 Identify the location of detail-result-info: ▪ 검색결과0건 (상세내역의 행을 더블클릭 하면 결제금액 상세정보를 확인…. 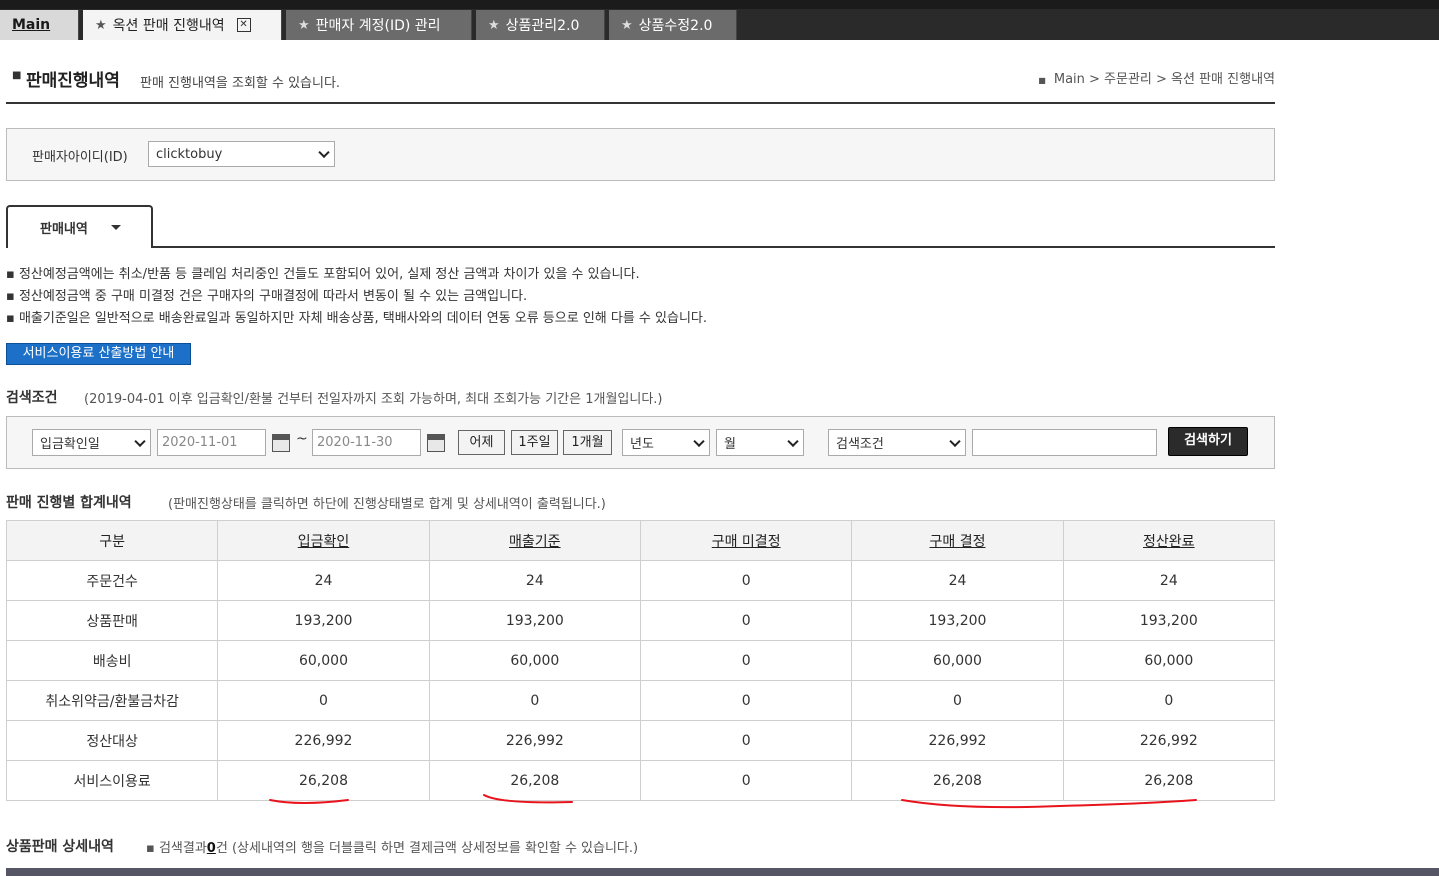
(392, 846).